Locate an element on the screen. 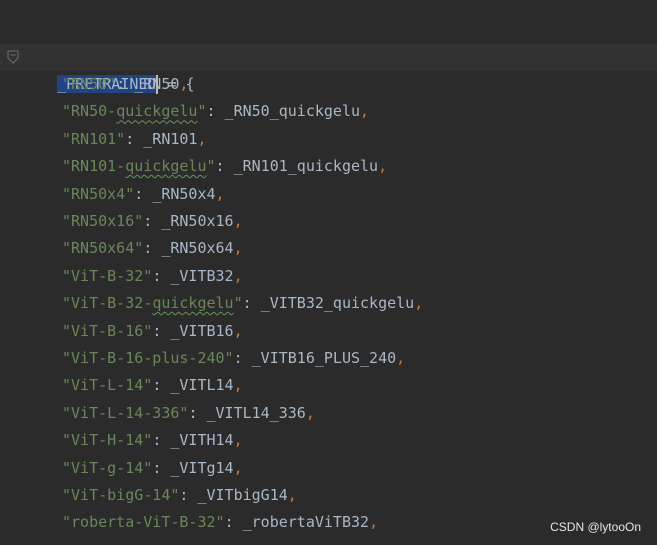  code-line: "RN50": _RN50, is located at coordinates (94, 84).